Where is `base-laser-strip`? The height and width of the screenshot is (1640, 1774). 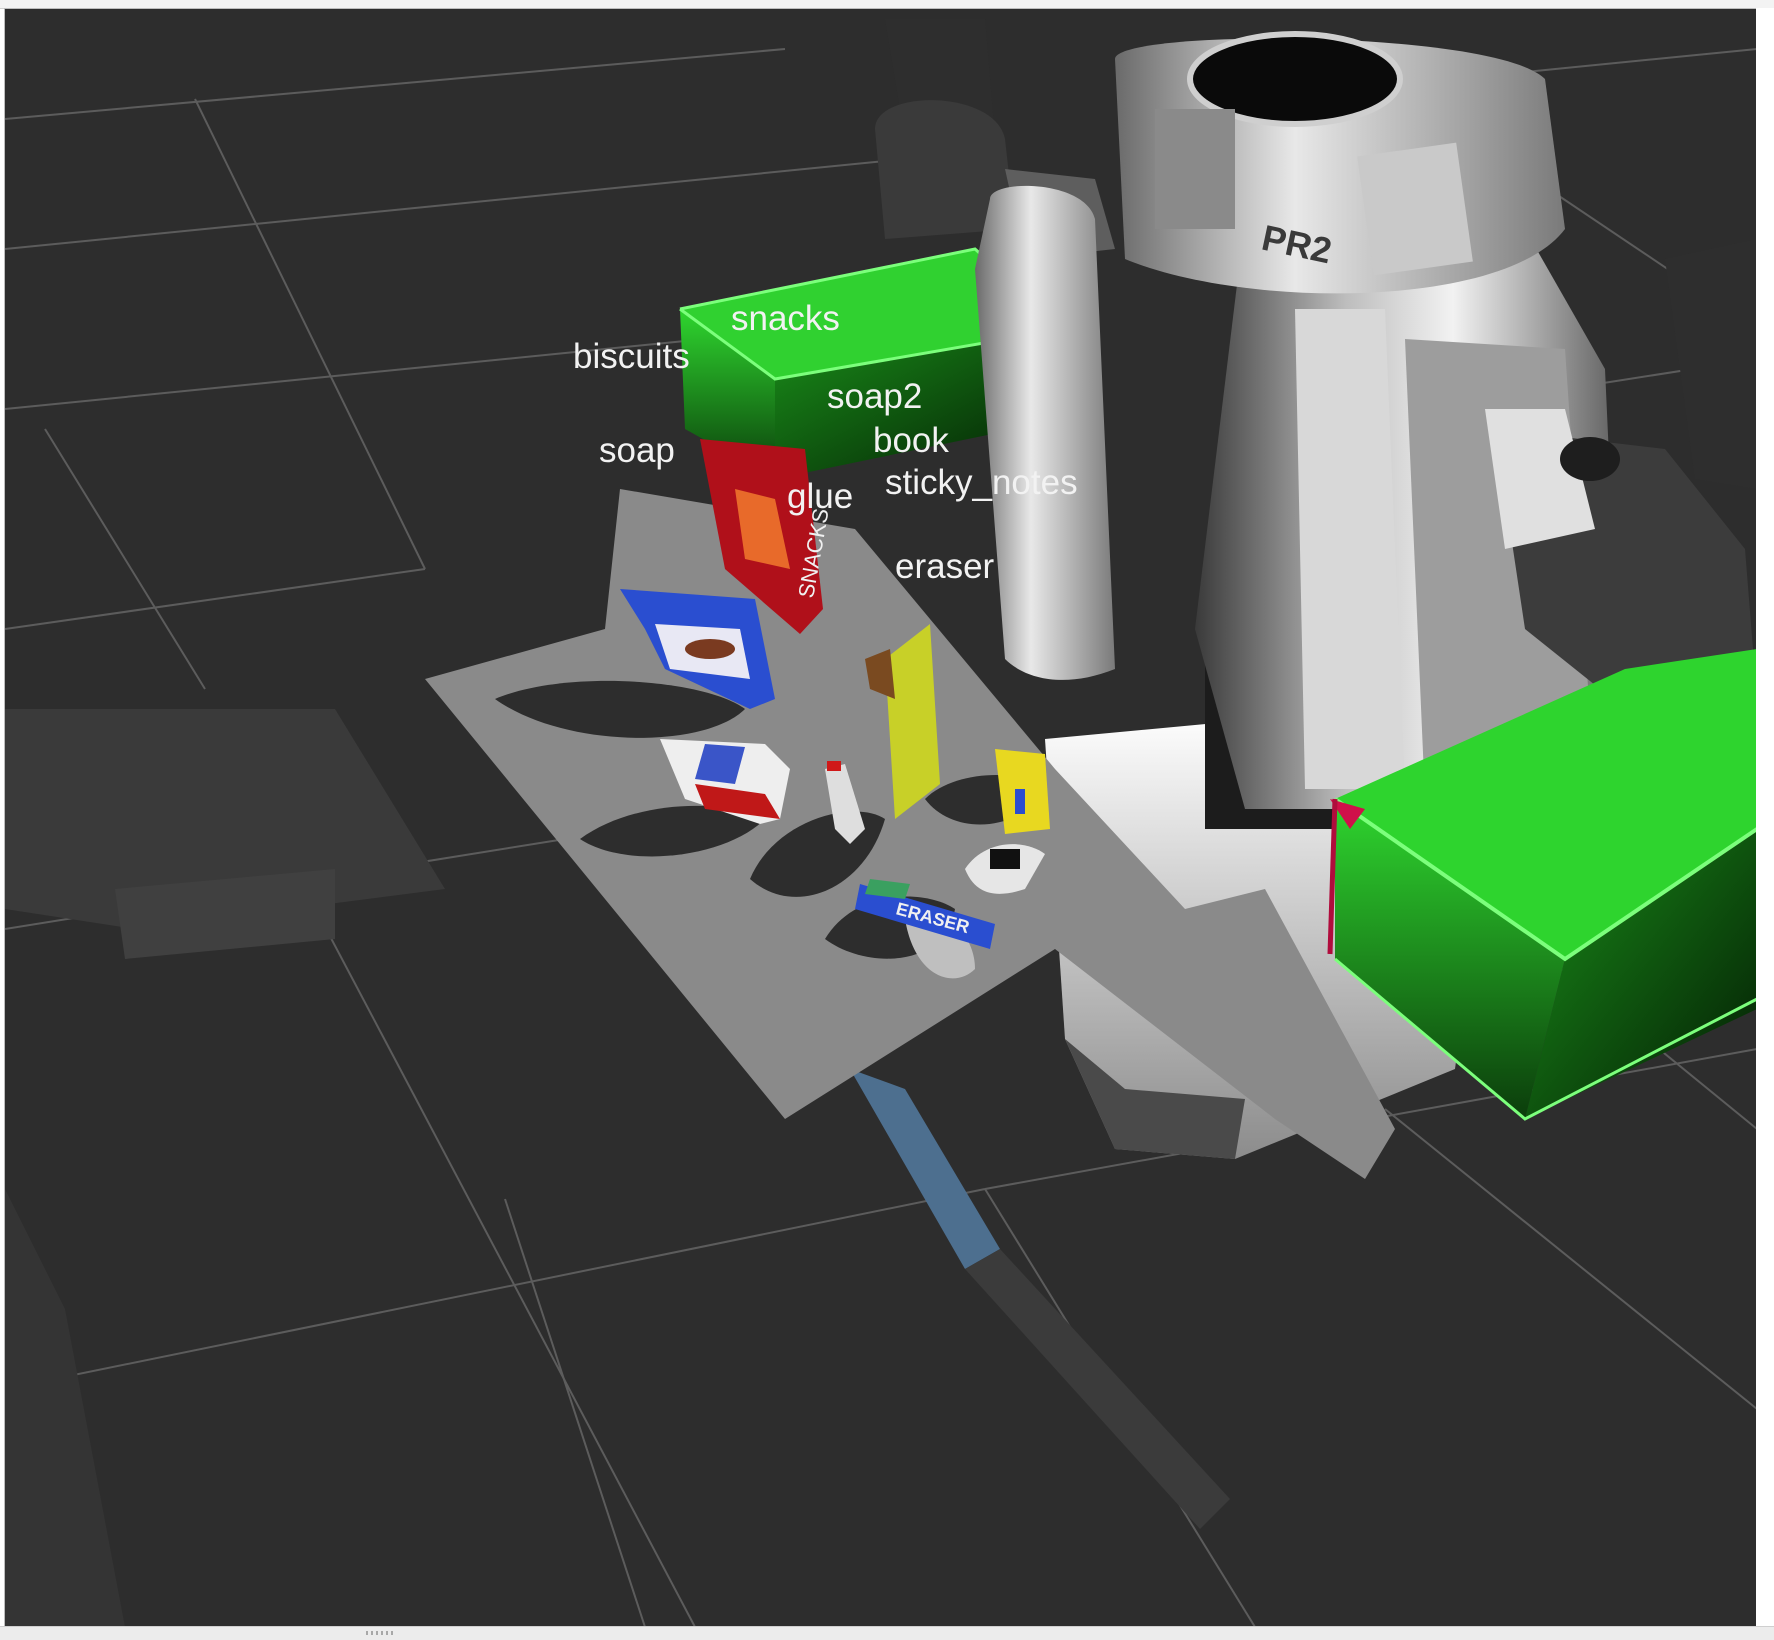 base-laser-strip is located at coordinates (925, 1169).